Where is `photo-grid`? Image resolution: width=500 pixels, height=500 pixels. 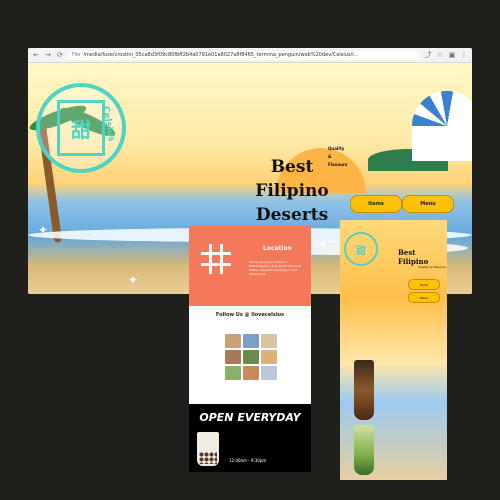 photo-grid is located at coordinates (252, 357).